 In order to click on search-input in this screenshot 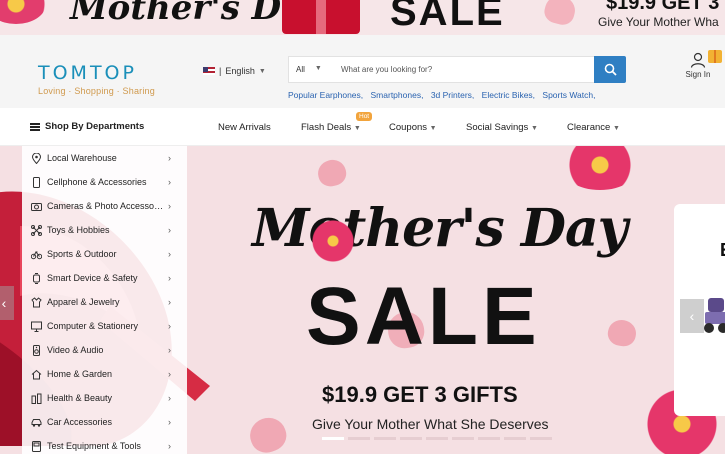, I will do `click(465, 69)`.